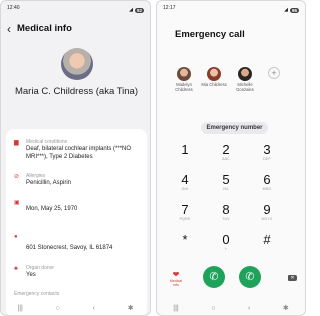  Describe the element at coordinates (13, 8) in the screenshot. I see `status-time: 12:40` at that location.